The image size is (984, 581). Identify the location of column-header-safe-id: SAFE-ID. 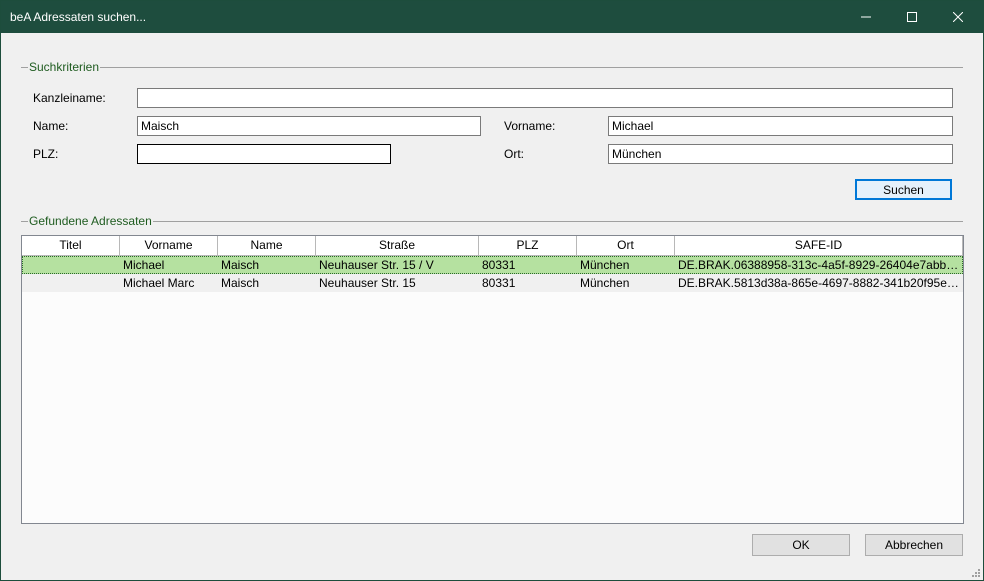
(819, 246).